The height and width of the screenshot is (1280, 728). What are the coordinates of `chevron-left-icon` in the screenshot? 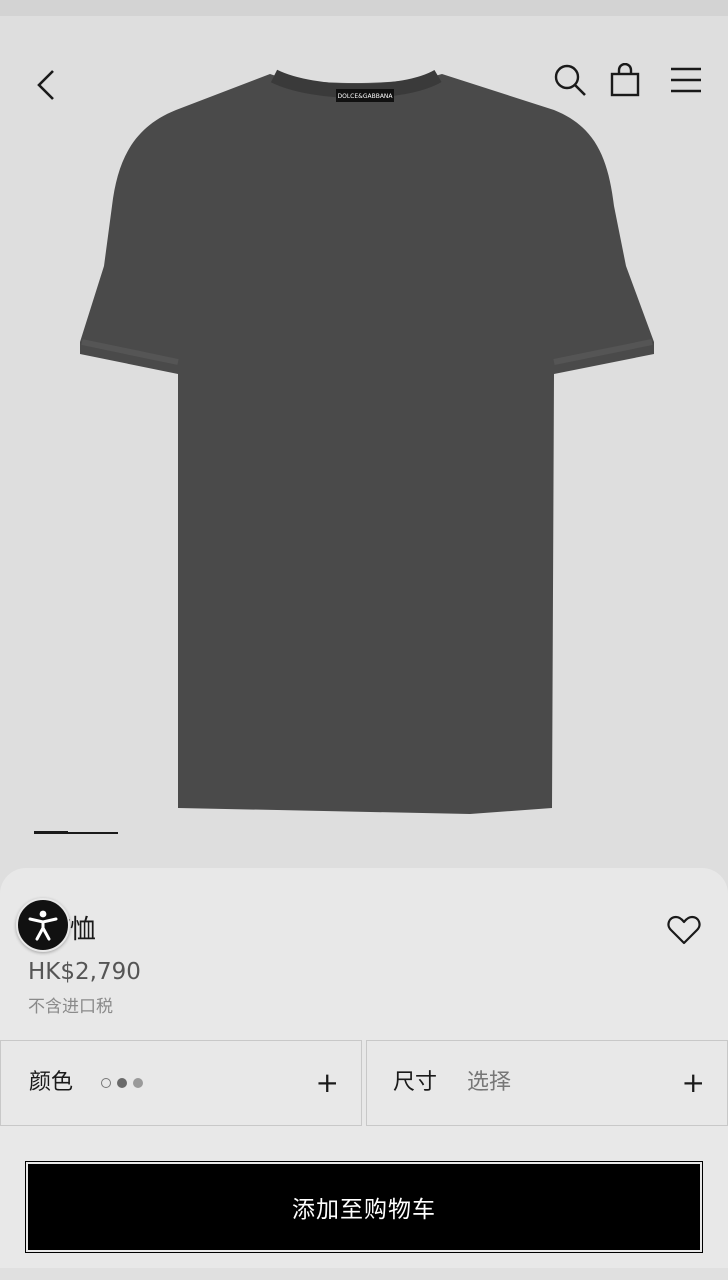 It's located at (45, 85).